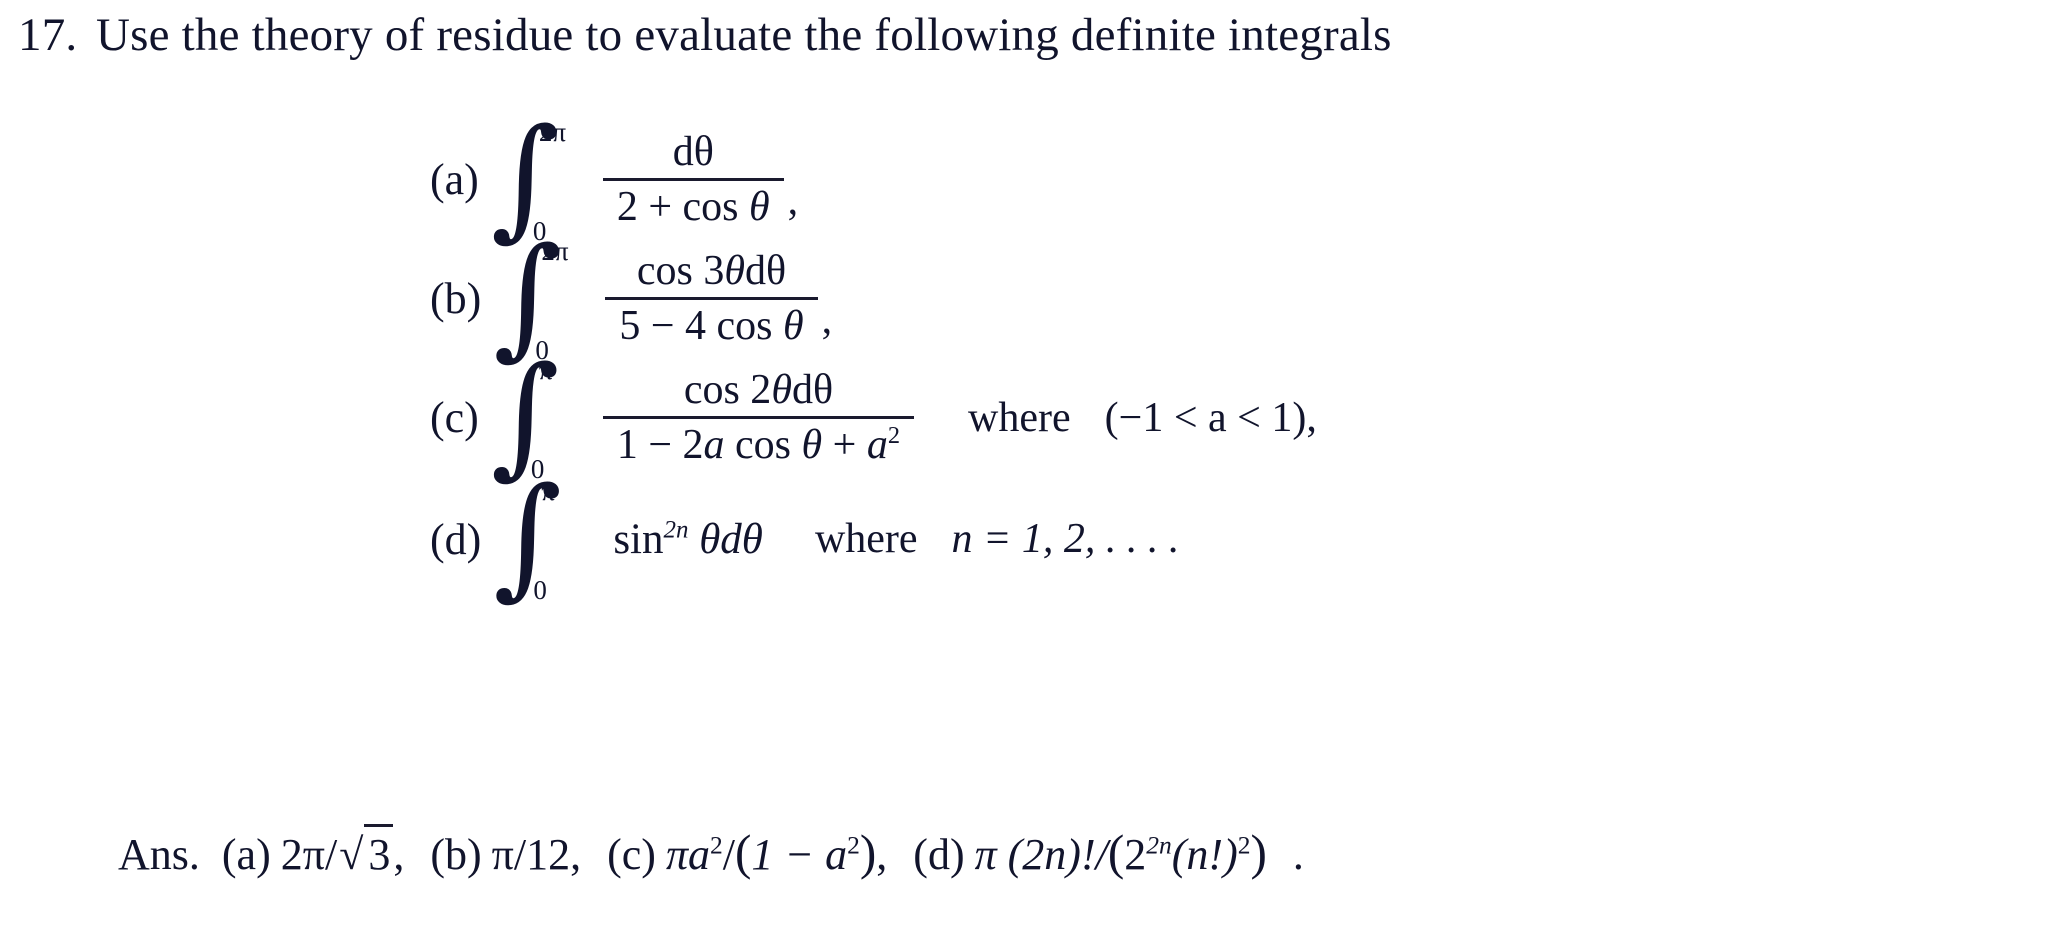 This screenshot has width=2046, height=933. Describe the element at coordinates (765, 271) in the screenshot. I see `fraction-b-numerator-post: dθ` at that location.